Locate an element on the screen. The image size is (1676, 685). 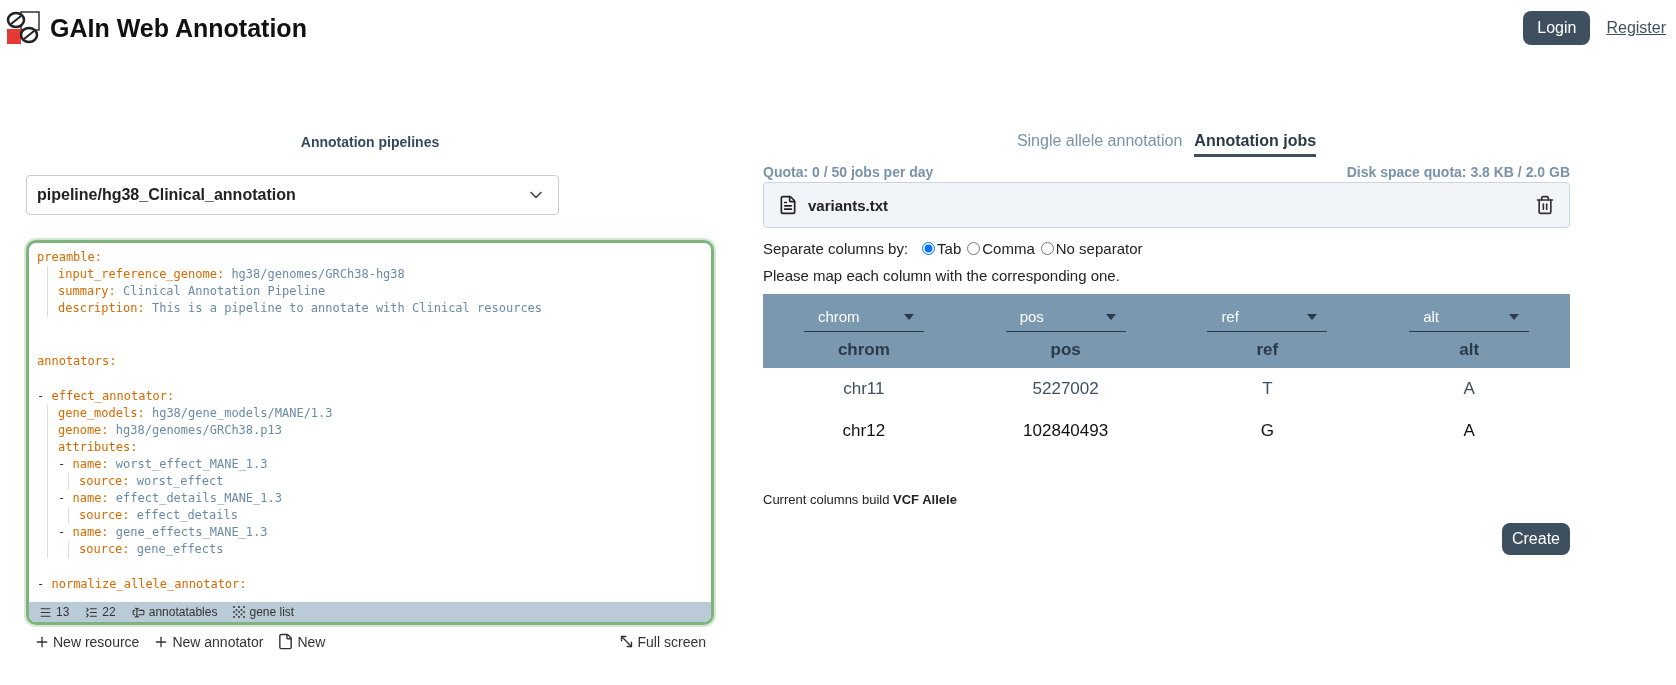
status-item: gene list is located at coordinates (264, 612).